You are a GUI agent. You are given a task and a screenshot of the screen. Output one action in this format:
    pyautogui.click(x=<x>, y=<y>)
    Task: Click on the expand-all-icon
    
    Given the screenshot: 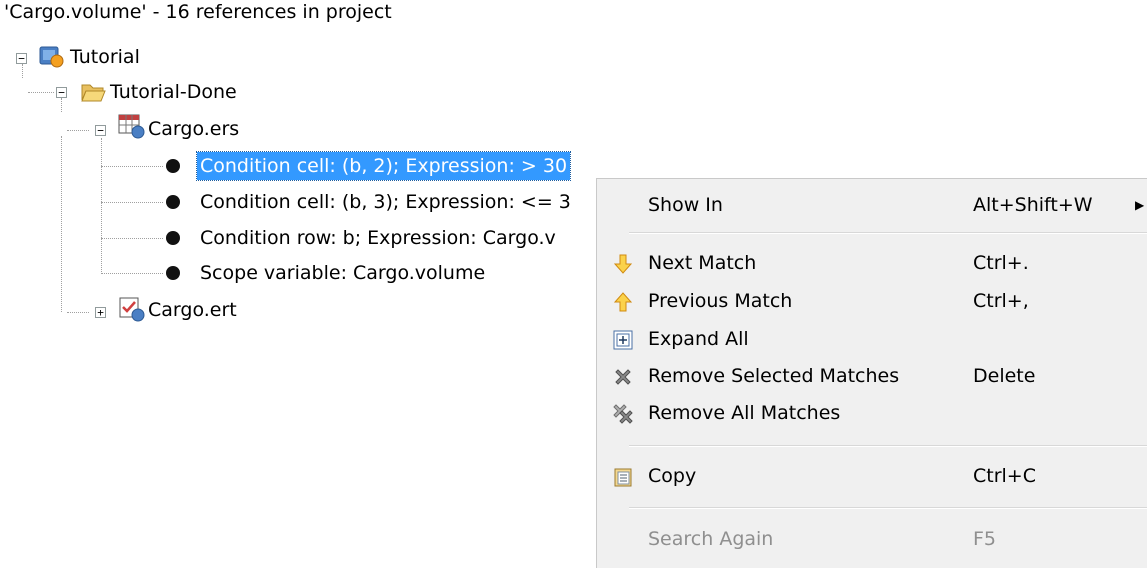 What is the action you would take?
    pyautogui.click(x=623, y=340)
    